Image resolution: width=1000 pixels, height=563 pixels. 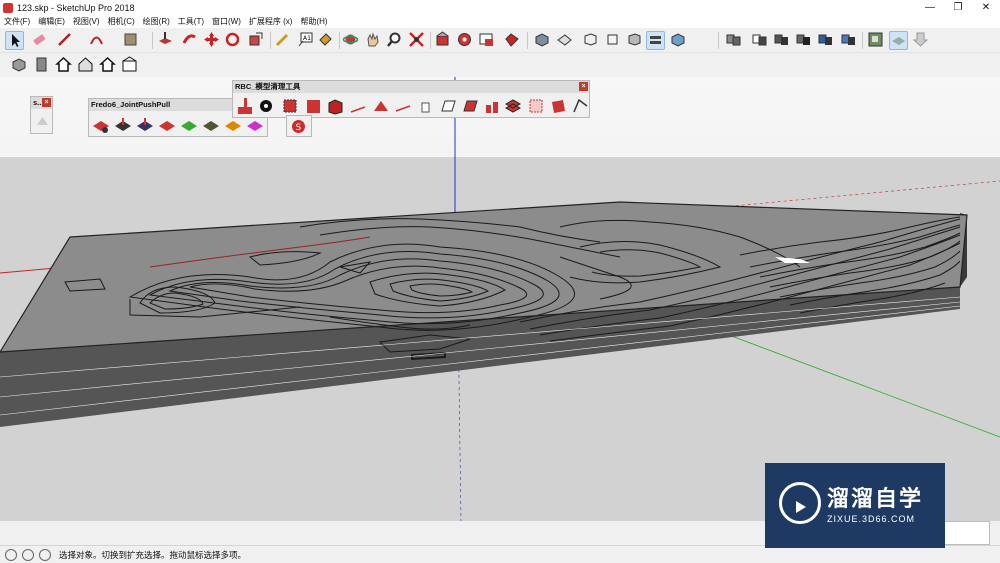 What do you see at coordinates (42, 121) in the screenshot?
I see `panel-shape-icon` at bounding box center [42, 121].